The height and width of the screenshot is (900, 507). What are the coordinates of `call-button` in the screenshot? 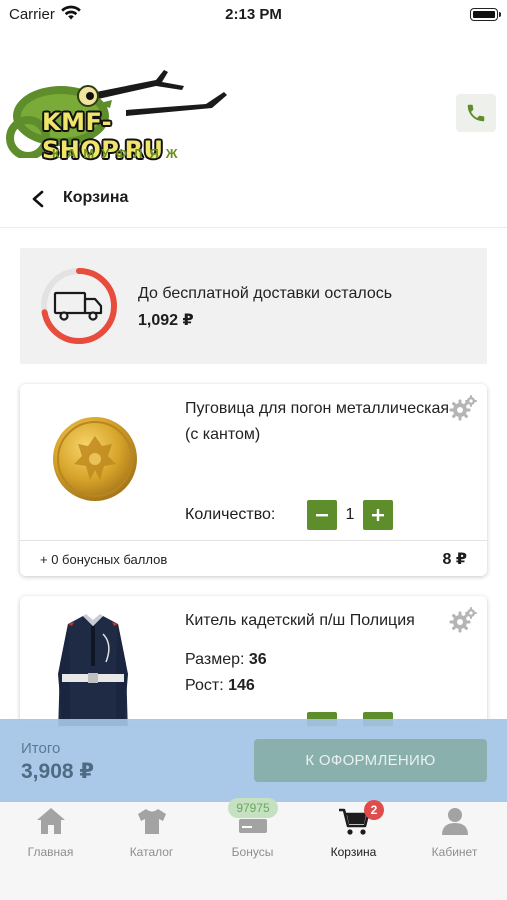 It's located at (476, 113).